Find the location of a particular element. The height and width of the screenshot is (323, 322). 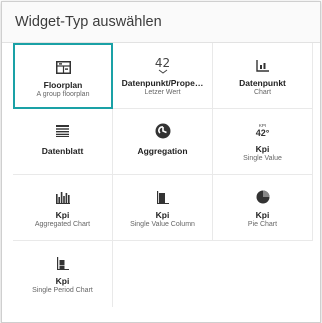

column-icon is located at coordinates (162, 197).